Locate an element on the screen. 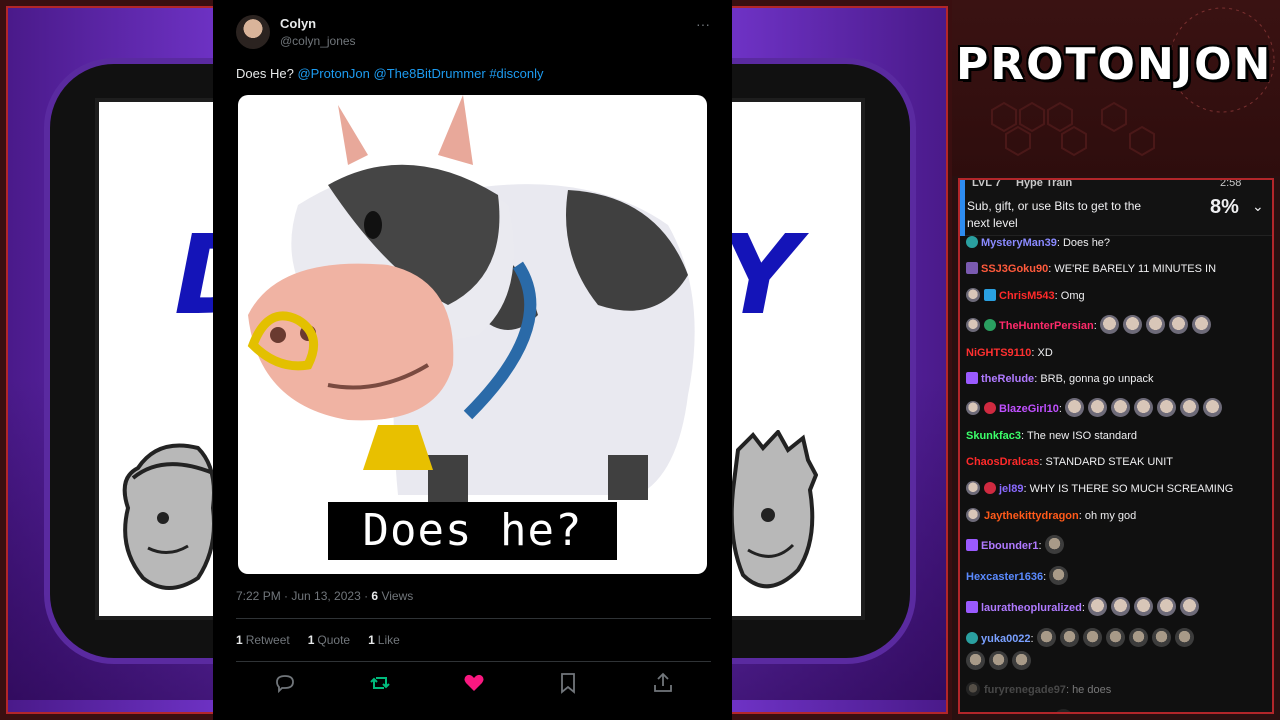 The height and width of the screenshot is (720, 1280). channel-logo: PROTONJON is located at coordinates (1114, 64).